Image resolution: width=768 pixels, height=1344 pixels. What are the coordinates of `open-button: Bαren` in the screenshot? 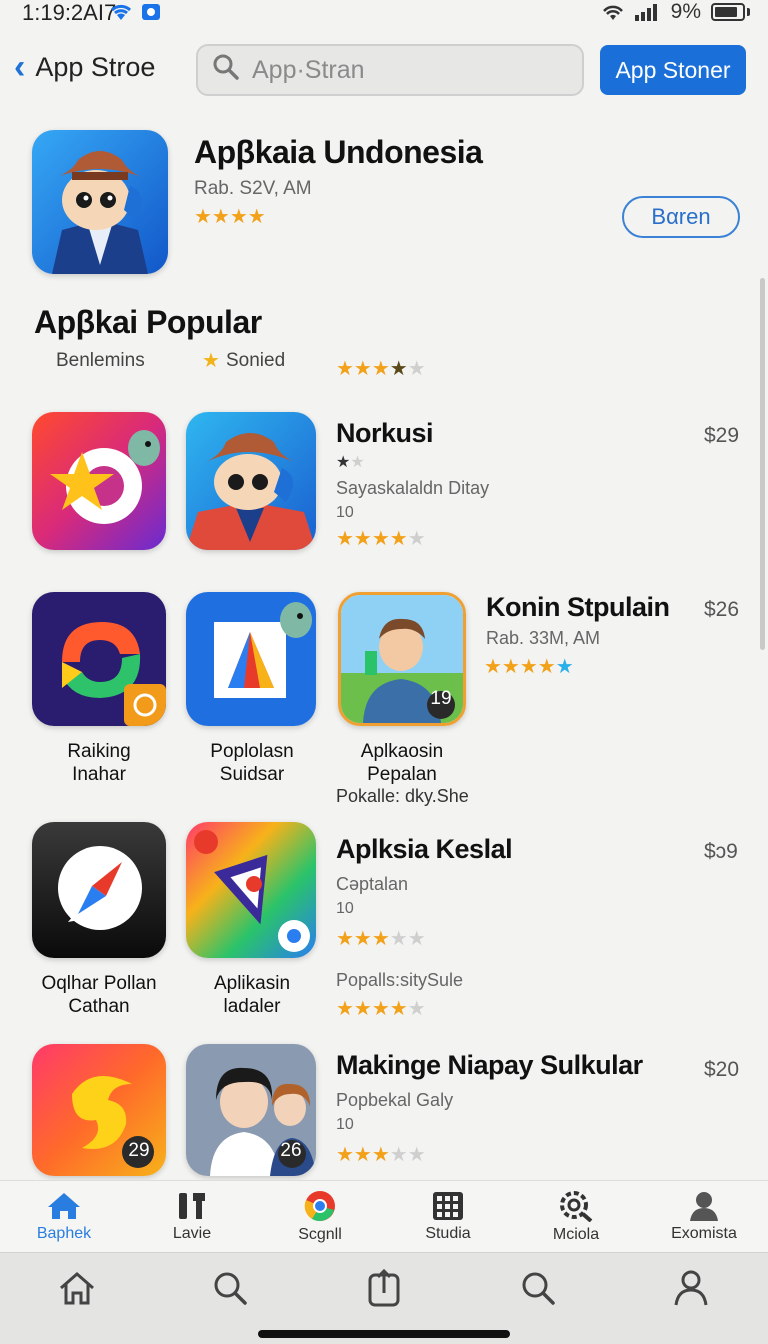 It's located at (681, 217).